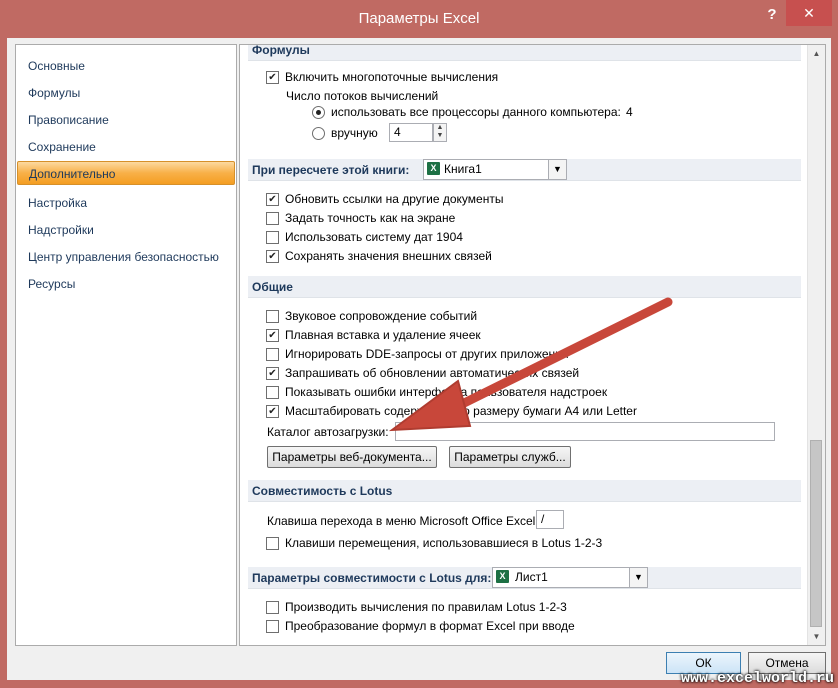  What do you see at coordinates (328, 432) in the screenshot?
I see `startup-folder-label: Каталог автозагрузки:` at bounding box center [328, 432].